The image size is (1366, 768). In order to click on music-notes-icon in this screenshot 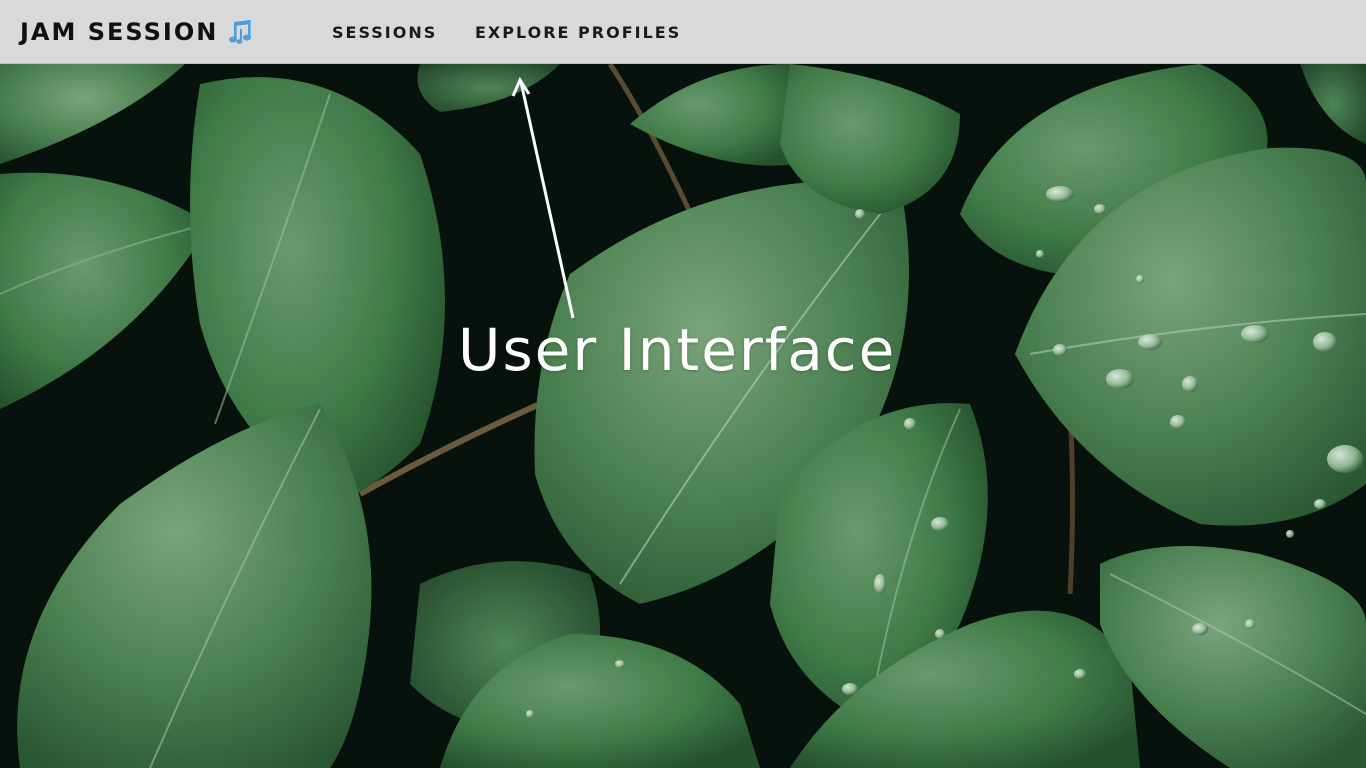, I will do `click(240, 32)`.